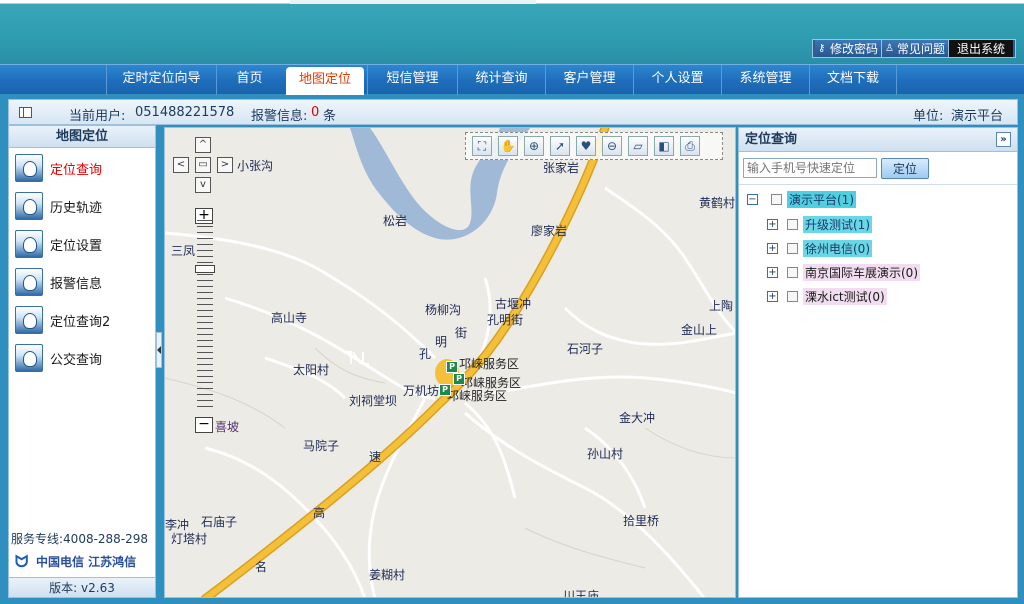 The image size is (1024, 604). Describe the element at coordinates (161, 80) in the screenshot. I see `nav-item-timed-location-wizard: 定时定位向导` at that location.